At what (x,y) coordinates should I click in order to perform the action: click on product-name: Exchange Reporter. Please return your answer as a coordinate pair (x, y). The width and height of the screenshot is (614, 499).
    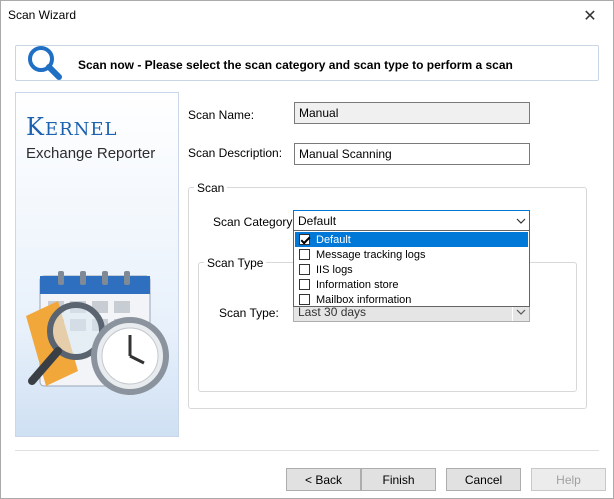
    Looking at the image, I should click on (91, 153).